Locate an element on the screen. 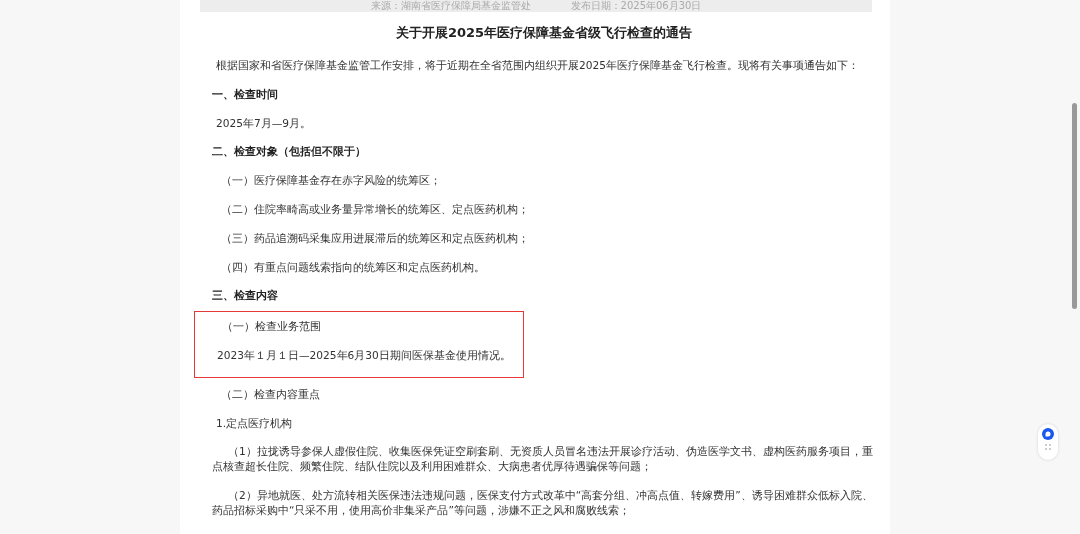  grip-icon is located at coordinates (1048, 447).